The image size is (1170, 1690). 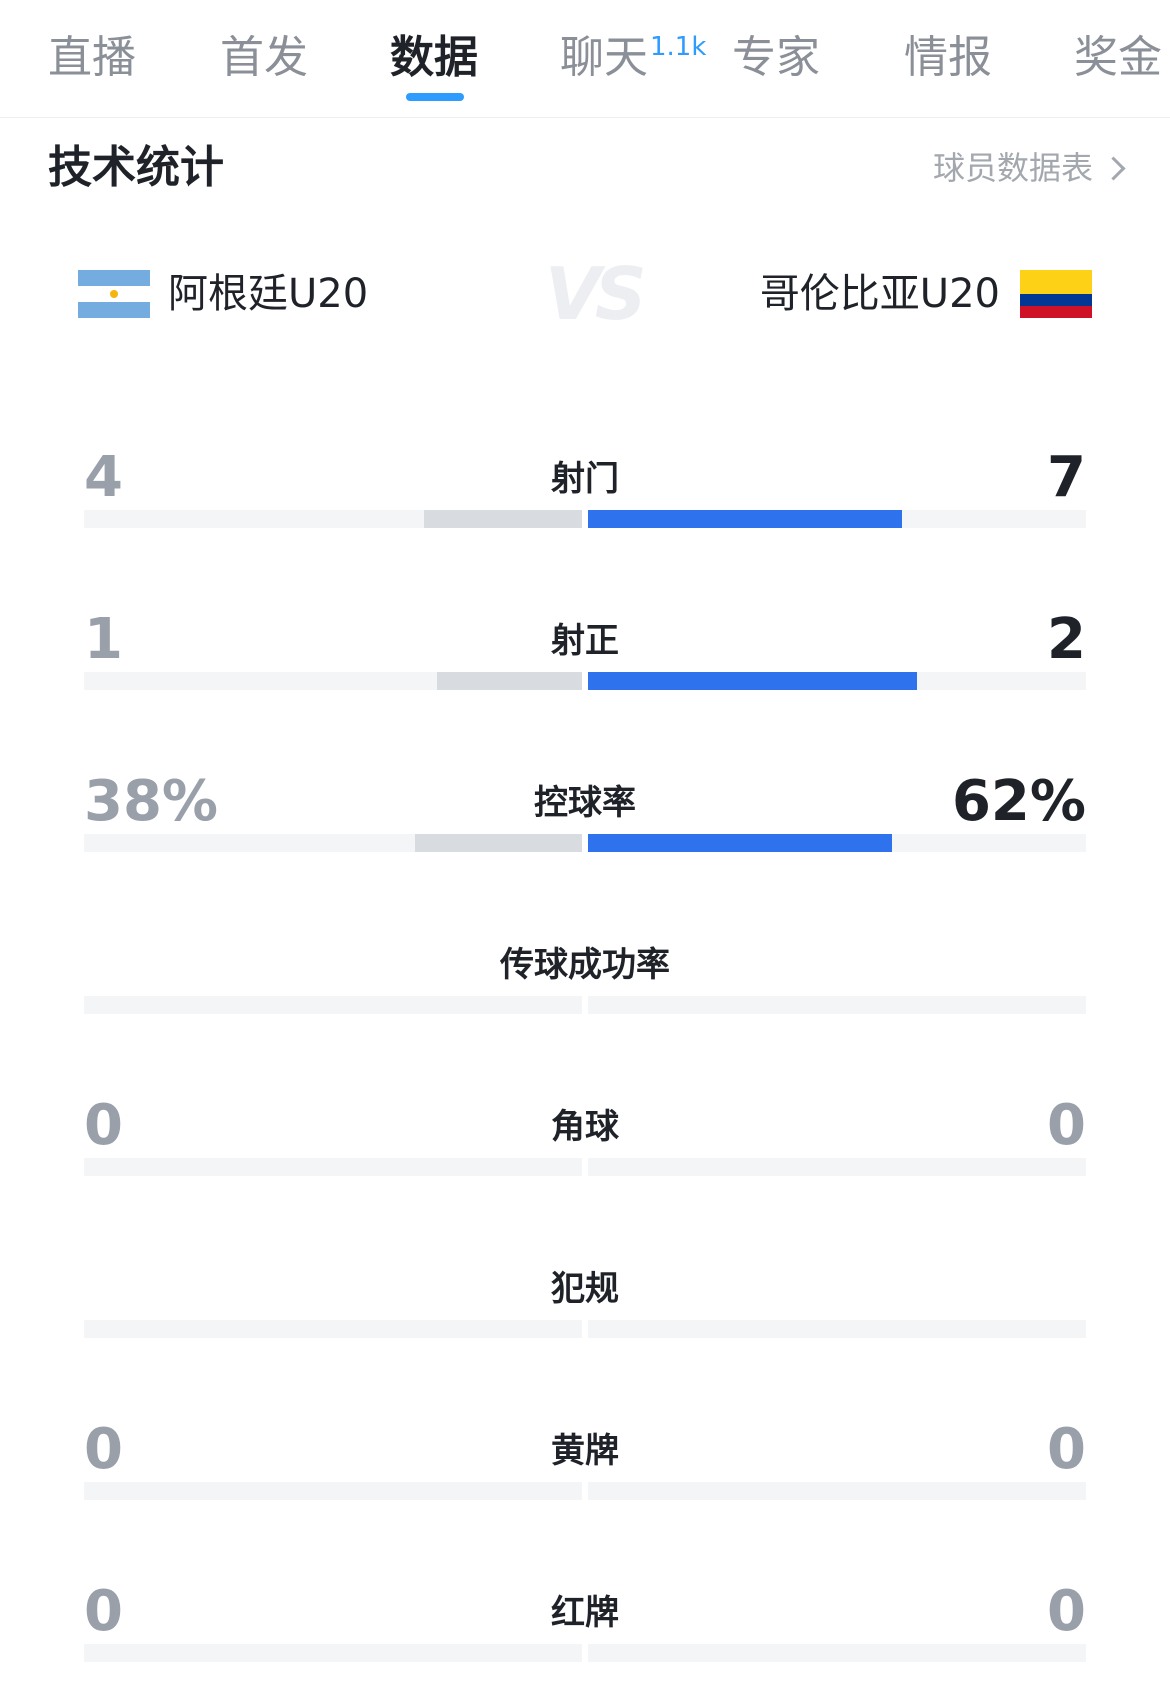 What do you see at coordinates (1066, 639) in the screenshot?
I see `away-stat-value: 2` at bounding box center [1066, 639].